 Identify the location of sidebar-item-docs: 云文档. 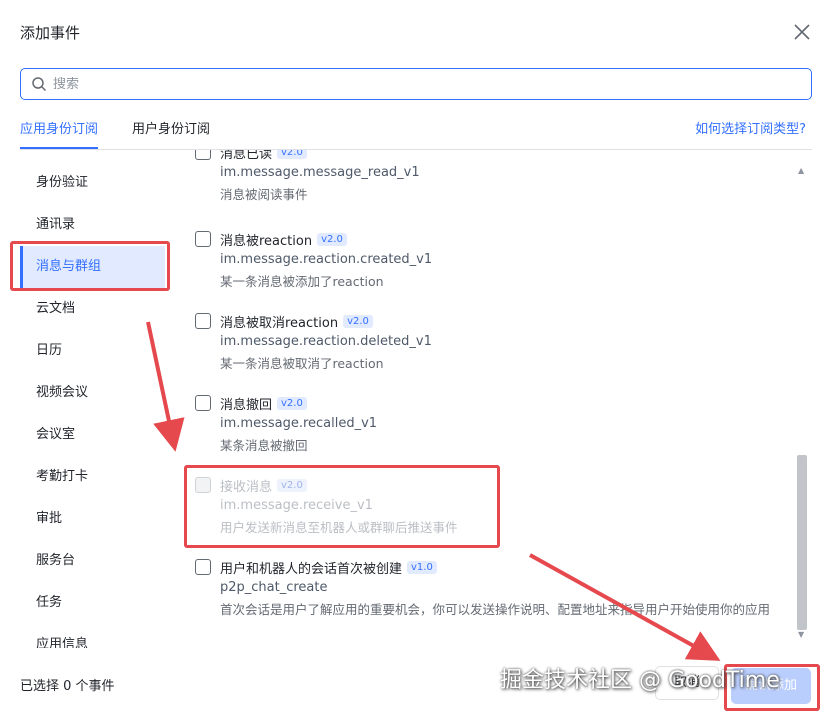
(92, 309).